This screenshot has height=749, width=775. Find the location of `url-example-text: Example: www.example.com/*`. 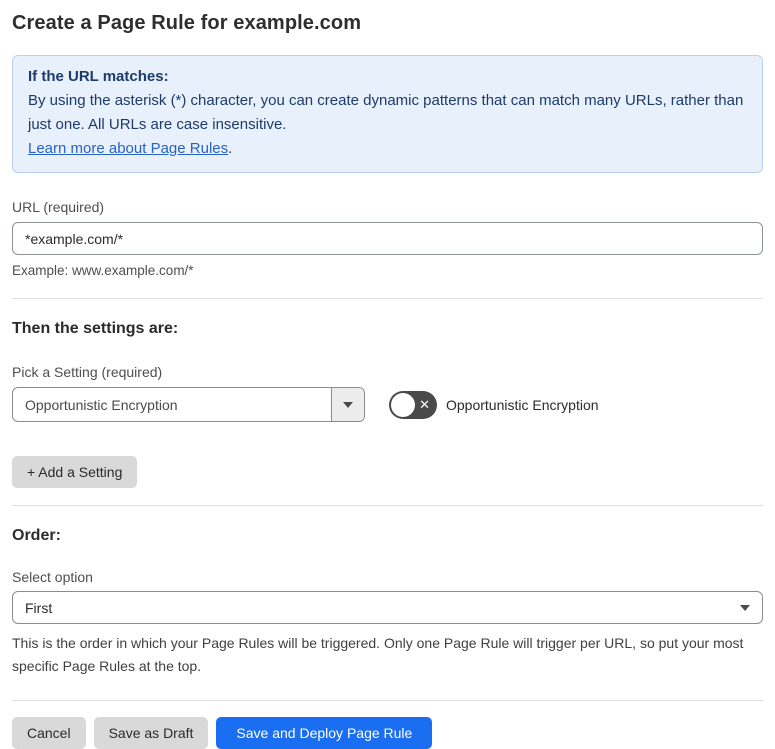

url-example-text: Example: www.example.com/* is located at coordinates (103, 270).